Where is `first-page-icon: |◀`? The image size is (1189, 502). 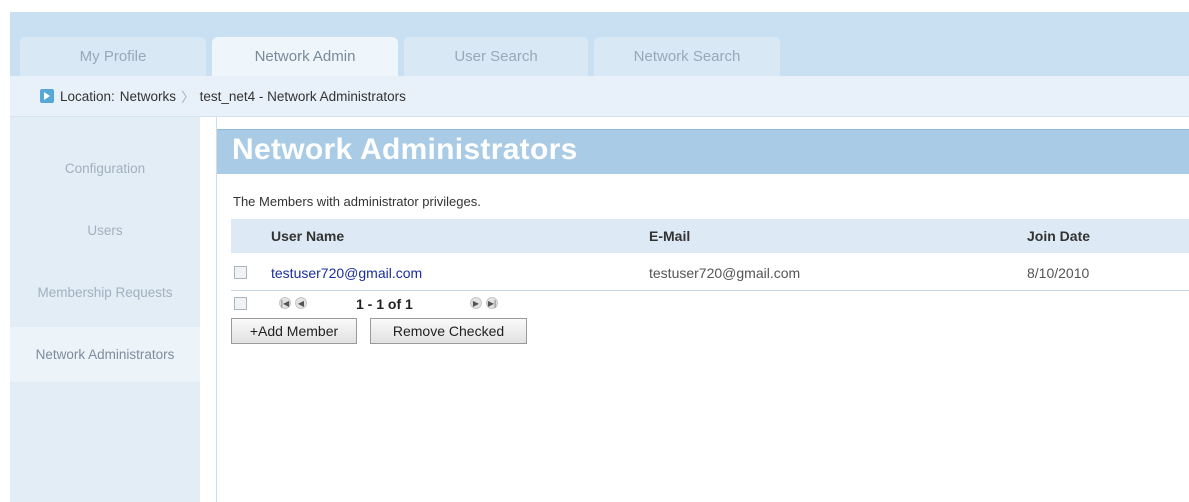 first-page-icon: |◀ is located at coordinates (285, 303).